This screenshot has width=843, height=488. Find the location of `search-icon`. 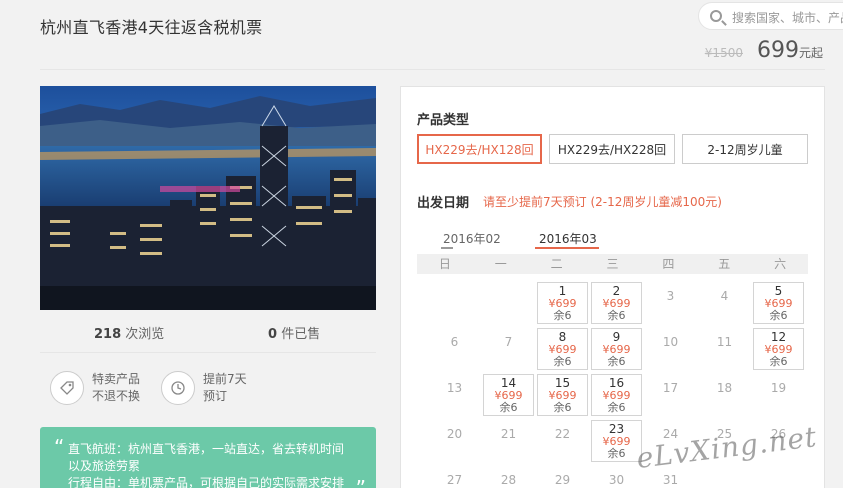

search-icon is located at coordinates (716, 16).